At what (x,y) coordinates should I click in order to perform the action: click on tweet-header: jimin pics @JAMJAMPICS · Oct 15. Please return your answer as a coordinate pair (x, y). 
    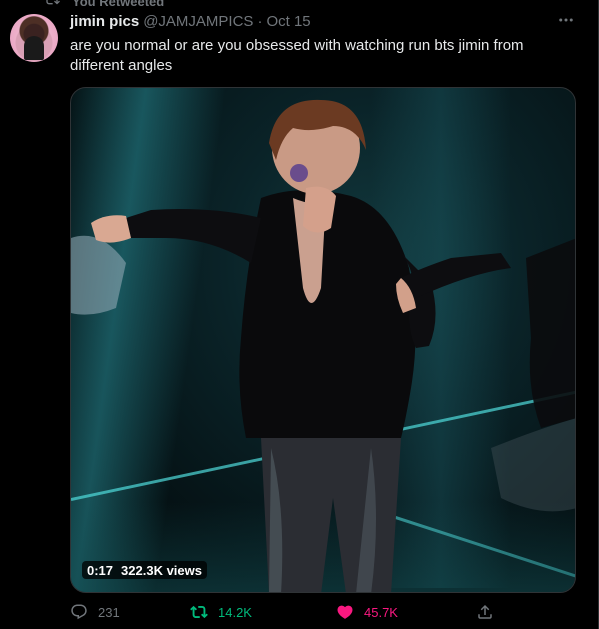
    Looking at the image, I should click on (190, 21).